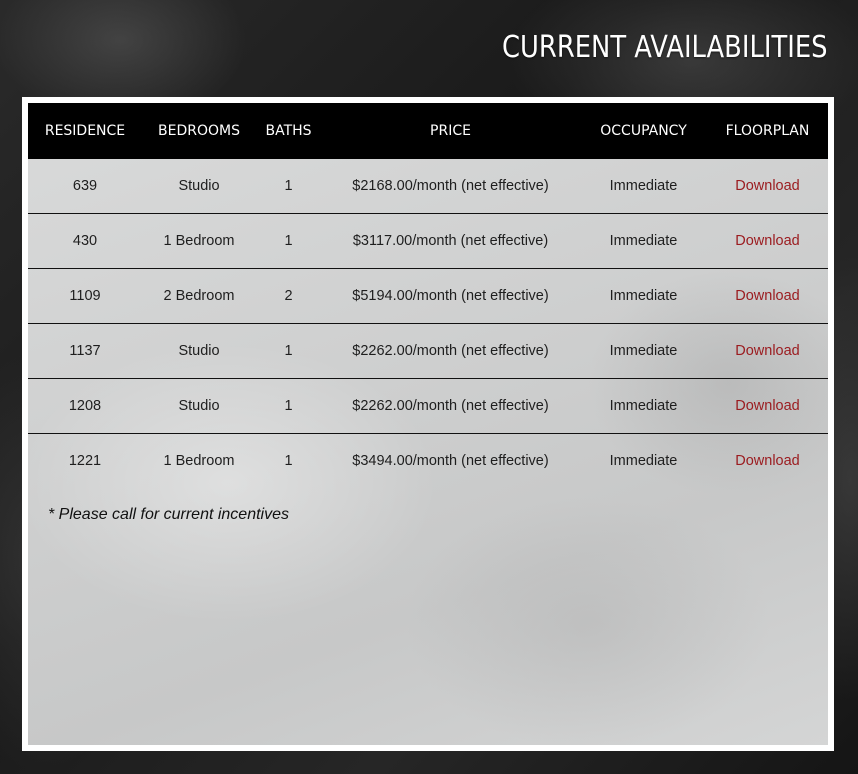 This screenshot has height=774, width=858. What do you see at coordinates (450, 131) in the screenshot?
I see `column-header-price: PRICE` at bounding box center [450, 131].